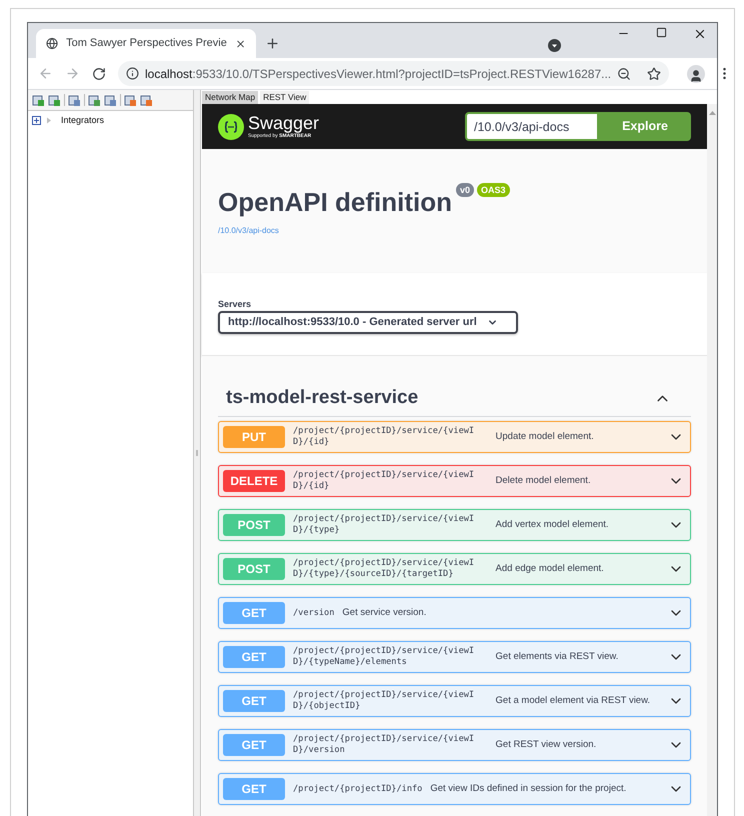  Describe the element at coordinates (493, 190) in the screenshot. I see `oas-badge: OAS3` at that location.